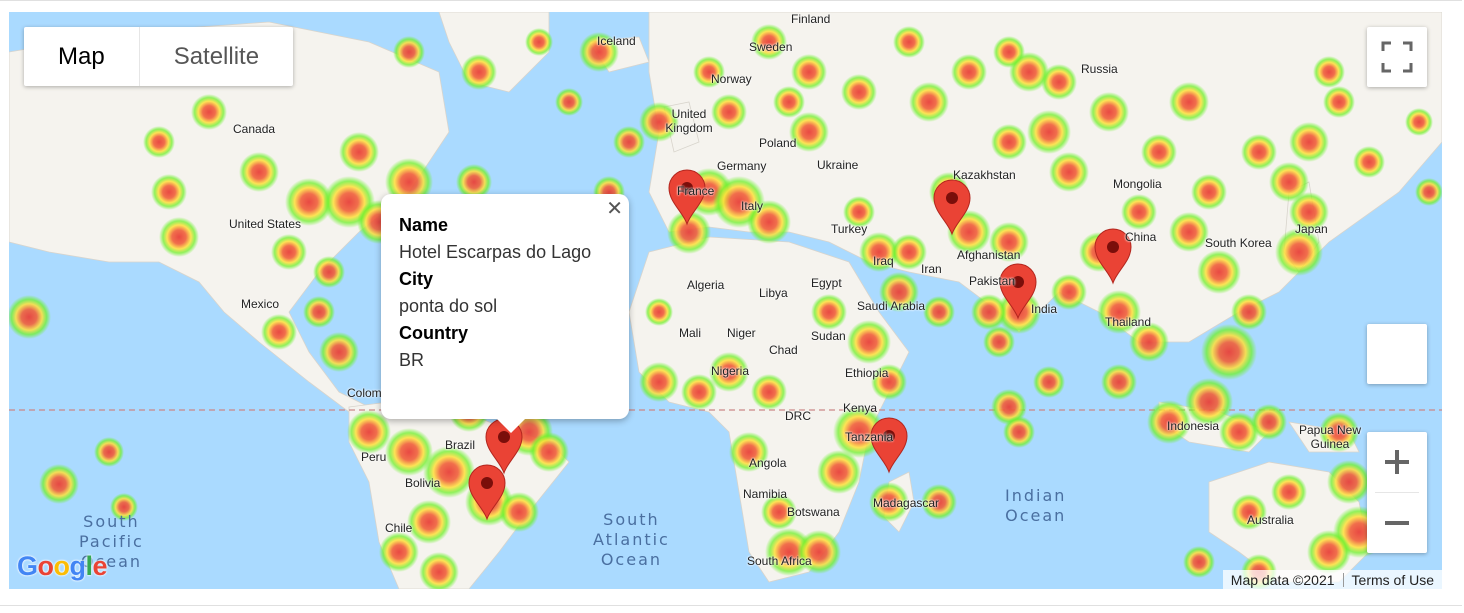 The width and height of the screenshot is (1464, 613). What do you see at coordinates (773, 293) in the screenshot?
I see `place-label-libya: Libya` at bounding box center [773, 293].